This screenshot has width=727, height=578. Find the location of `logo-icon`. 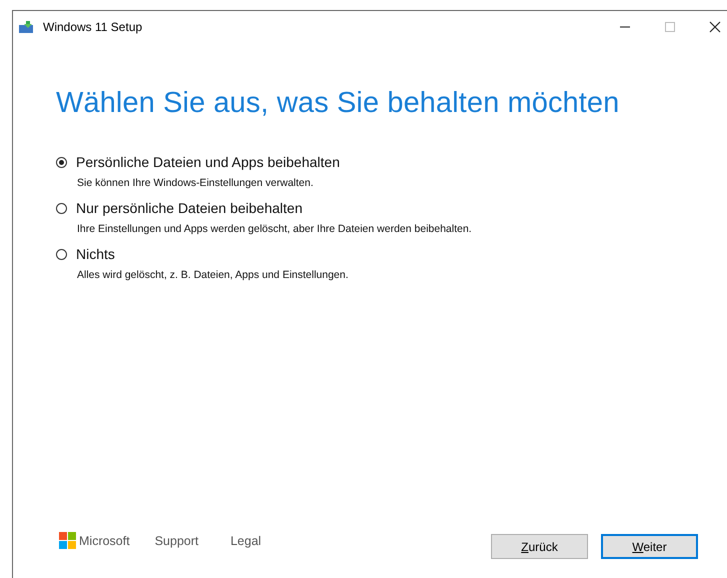

logo-icon is located at coordinates (67, 540).